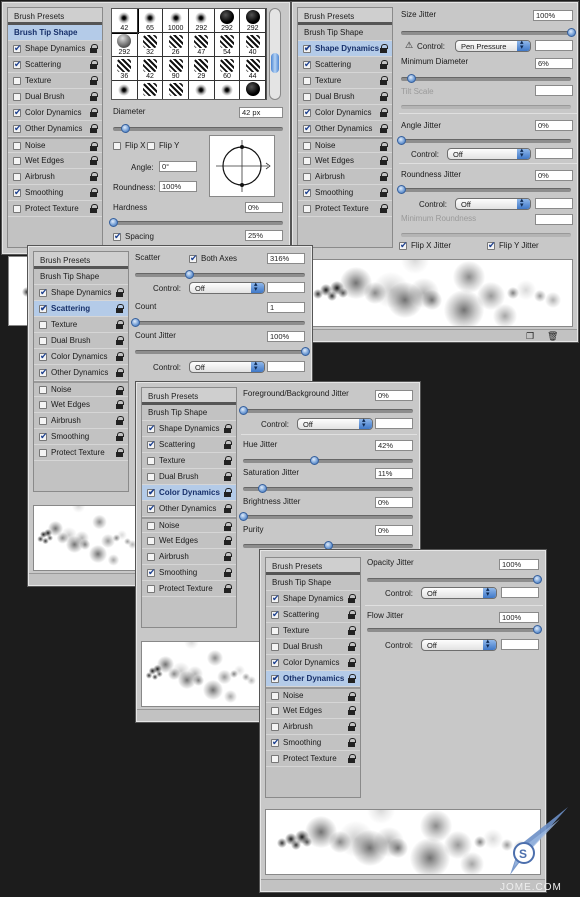  Describe the element at coordinates (335, 423) in the screenshot. I see `control-select-fg-bg: Off` at that location.